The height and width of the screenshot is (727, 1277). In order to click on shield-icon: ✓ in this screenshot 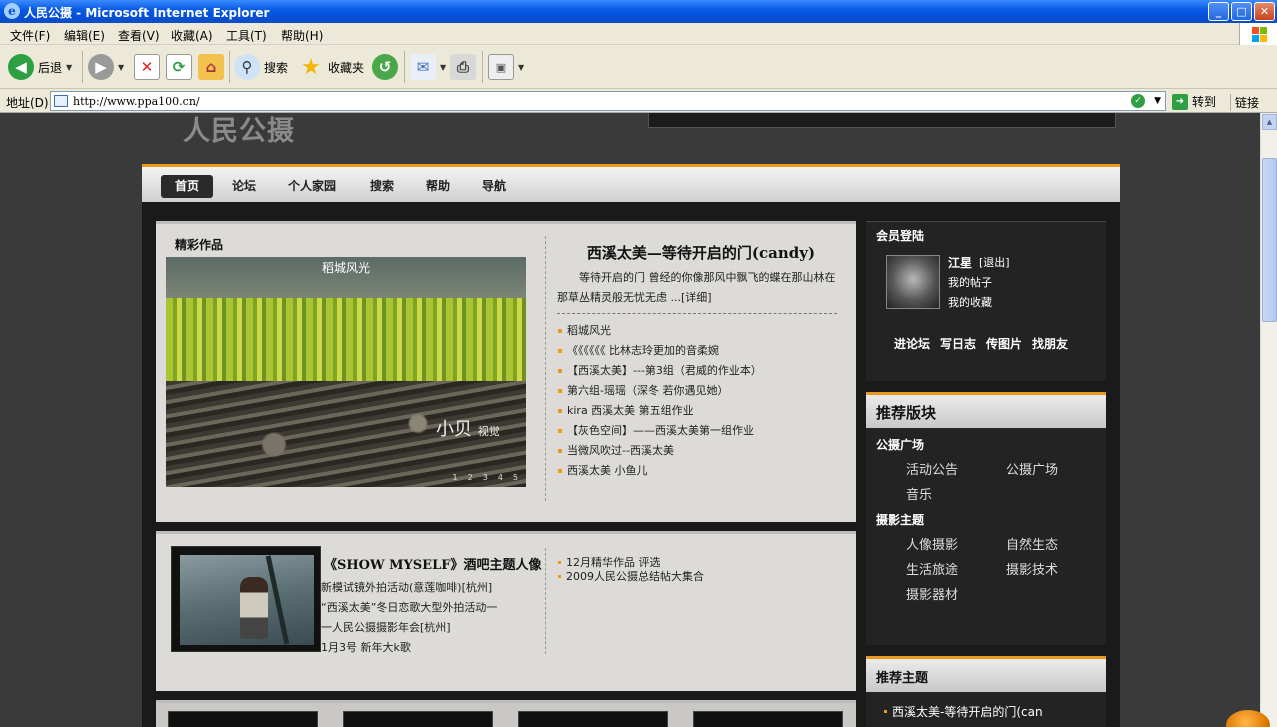, I will do `click(1138, 101)`.